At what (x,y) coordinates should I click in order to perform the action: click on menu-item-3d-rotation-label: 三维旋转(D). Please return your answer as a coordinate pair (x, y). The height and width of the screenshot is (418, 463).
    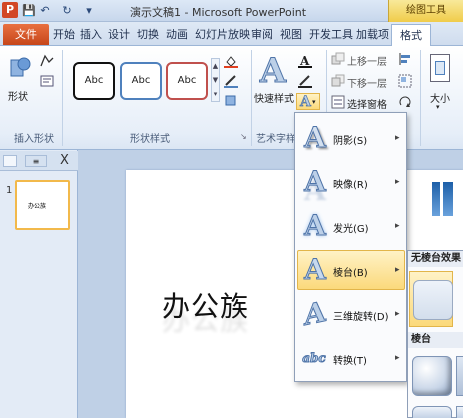
    Looking at the image, I should click on (361, 317).